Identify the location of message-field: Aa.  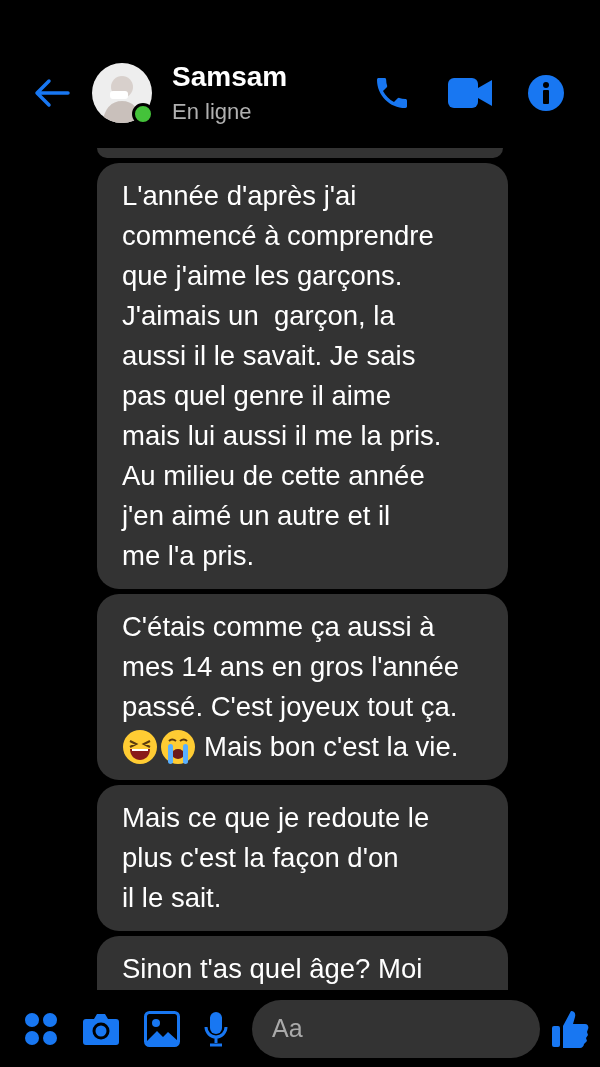
(396, 1028).